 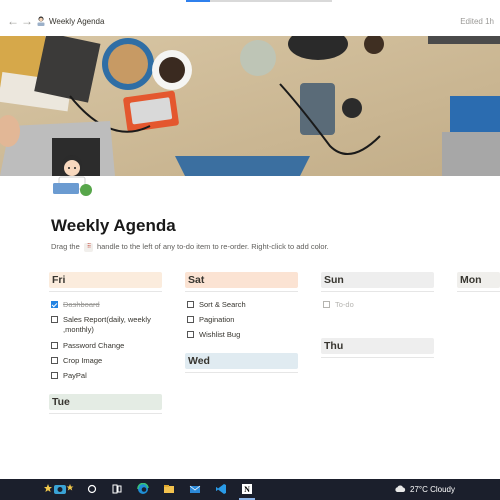 I want to click on column-mon: Mon, so click(x=478, y=282).